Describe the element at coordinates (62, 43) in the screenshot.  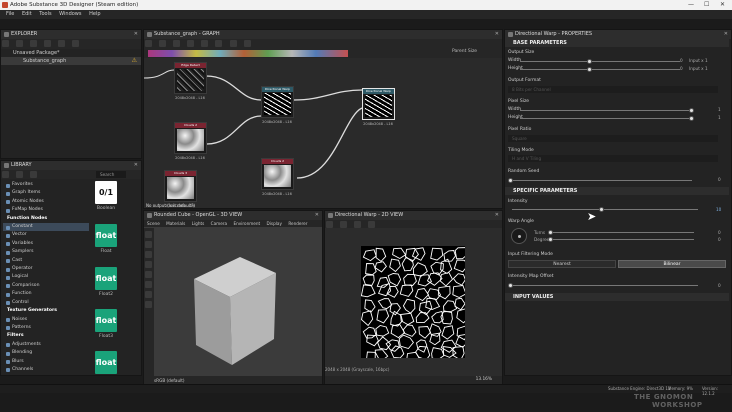
I see `redo-icon` at that location.